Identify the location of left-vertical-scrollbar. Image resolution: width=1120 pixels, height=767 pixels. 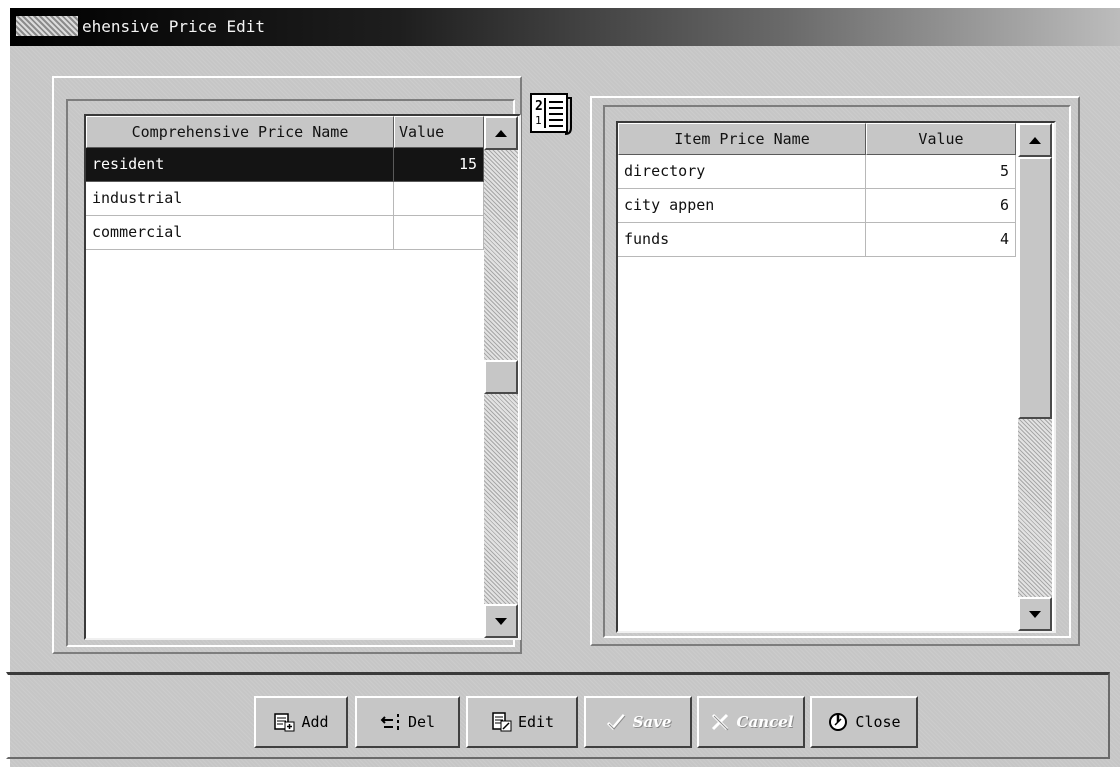
(501, 377).